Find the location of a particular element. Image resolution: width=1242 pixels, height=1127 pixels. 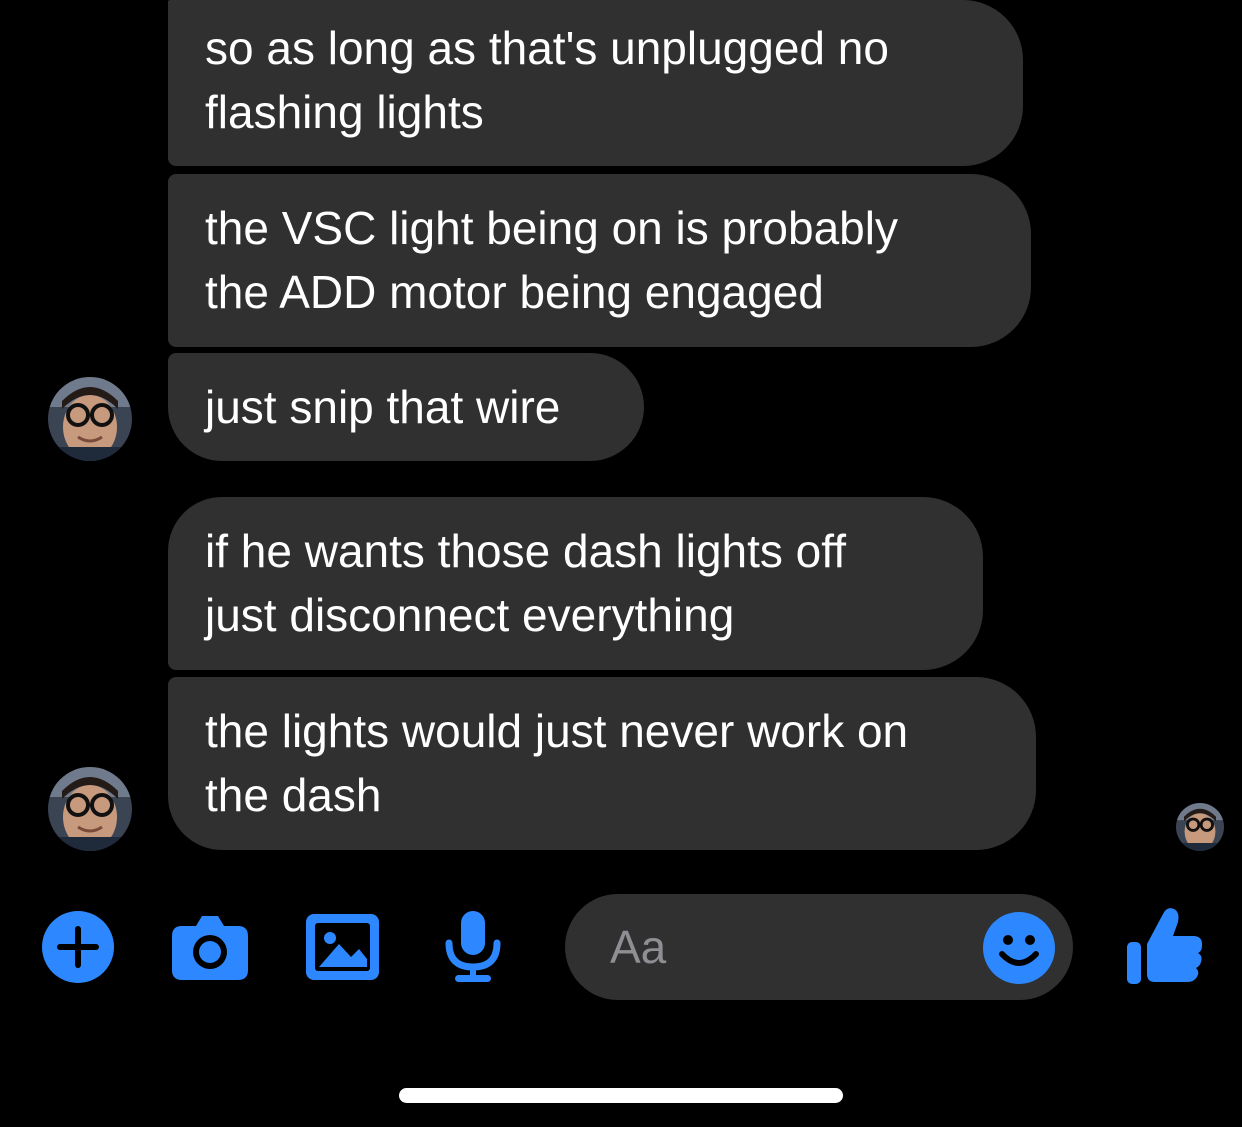

input-placeholder: Aa is located at coordinates (638, 947).